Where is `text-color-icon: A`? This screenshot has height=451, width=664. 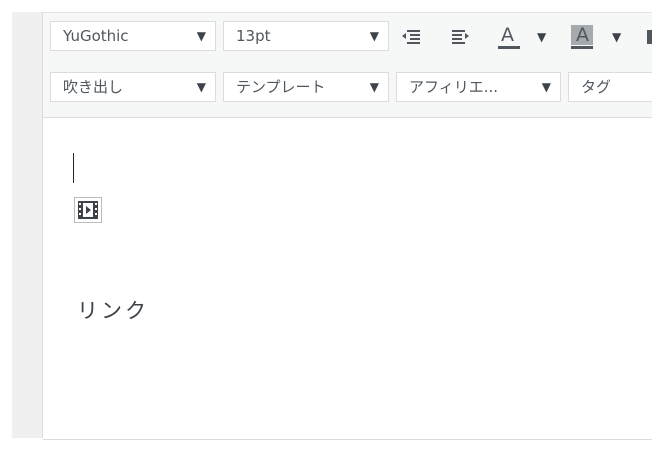
text-color-icon: A is located at coordinates (509, 37).